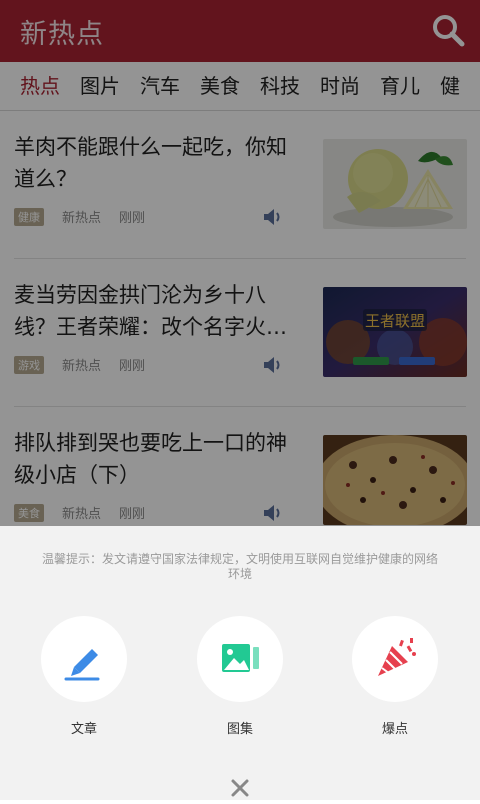  What do you see at coordinates (84, 659) in the screenshot?
I see `pen-icon` at bounding box center [84, 659].